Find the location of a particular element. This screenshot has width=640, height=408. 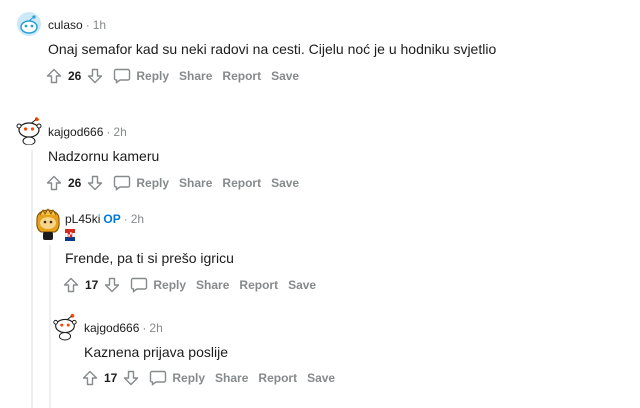

thread-line is located at coordinates (32, 279).